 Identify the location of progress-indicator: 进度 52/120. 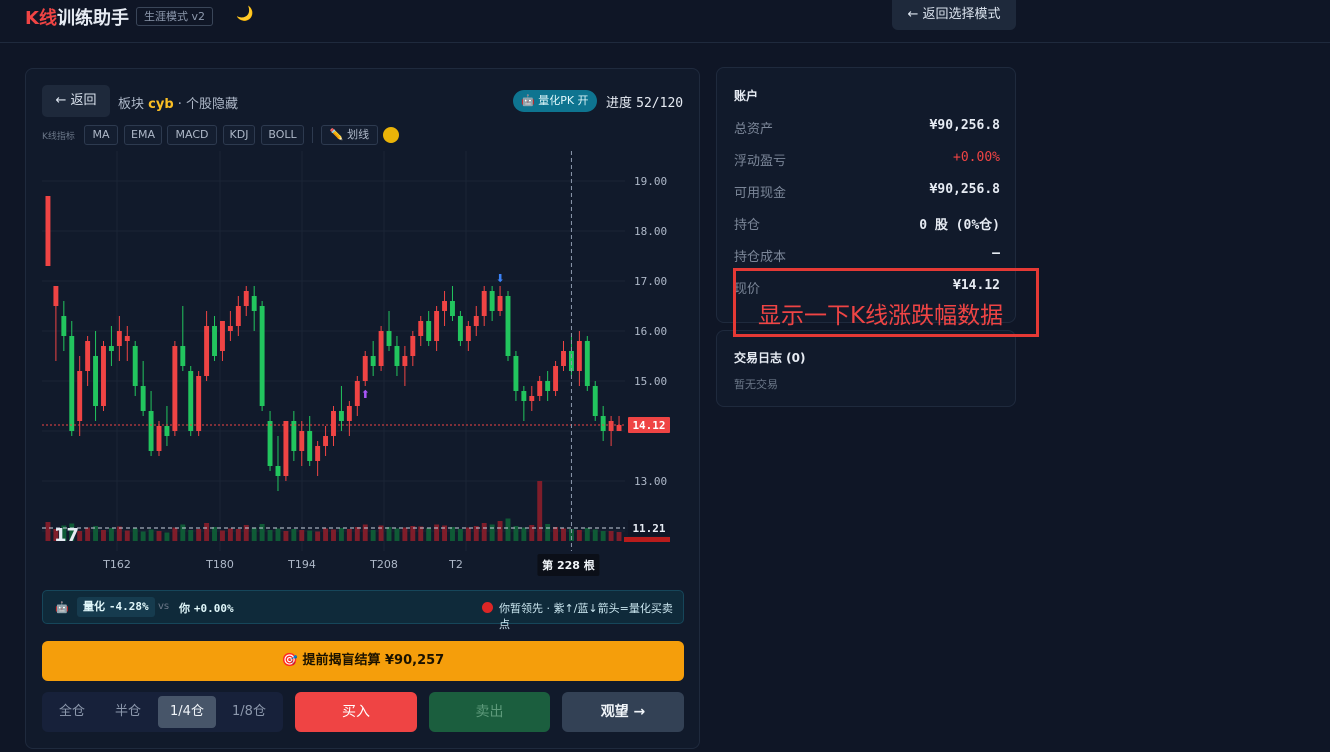
(645, 103).